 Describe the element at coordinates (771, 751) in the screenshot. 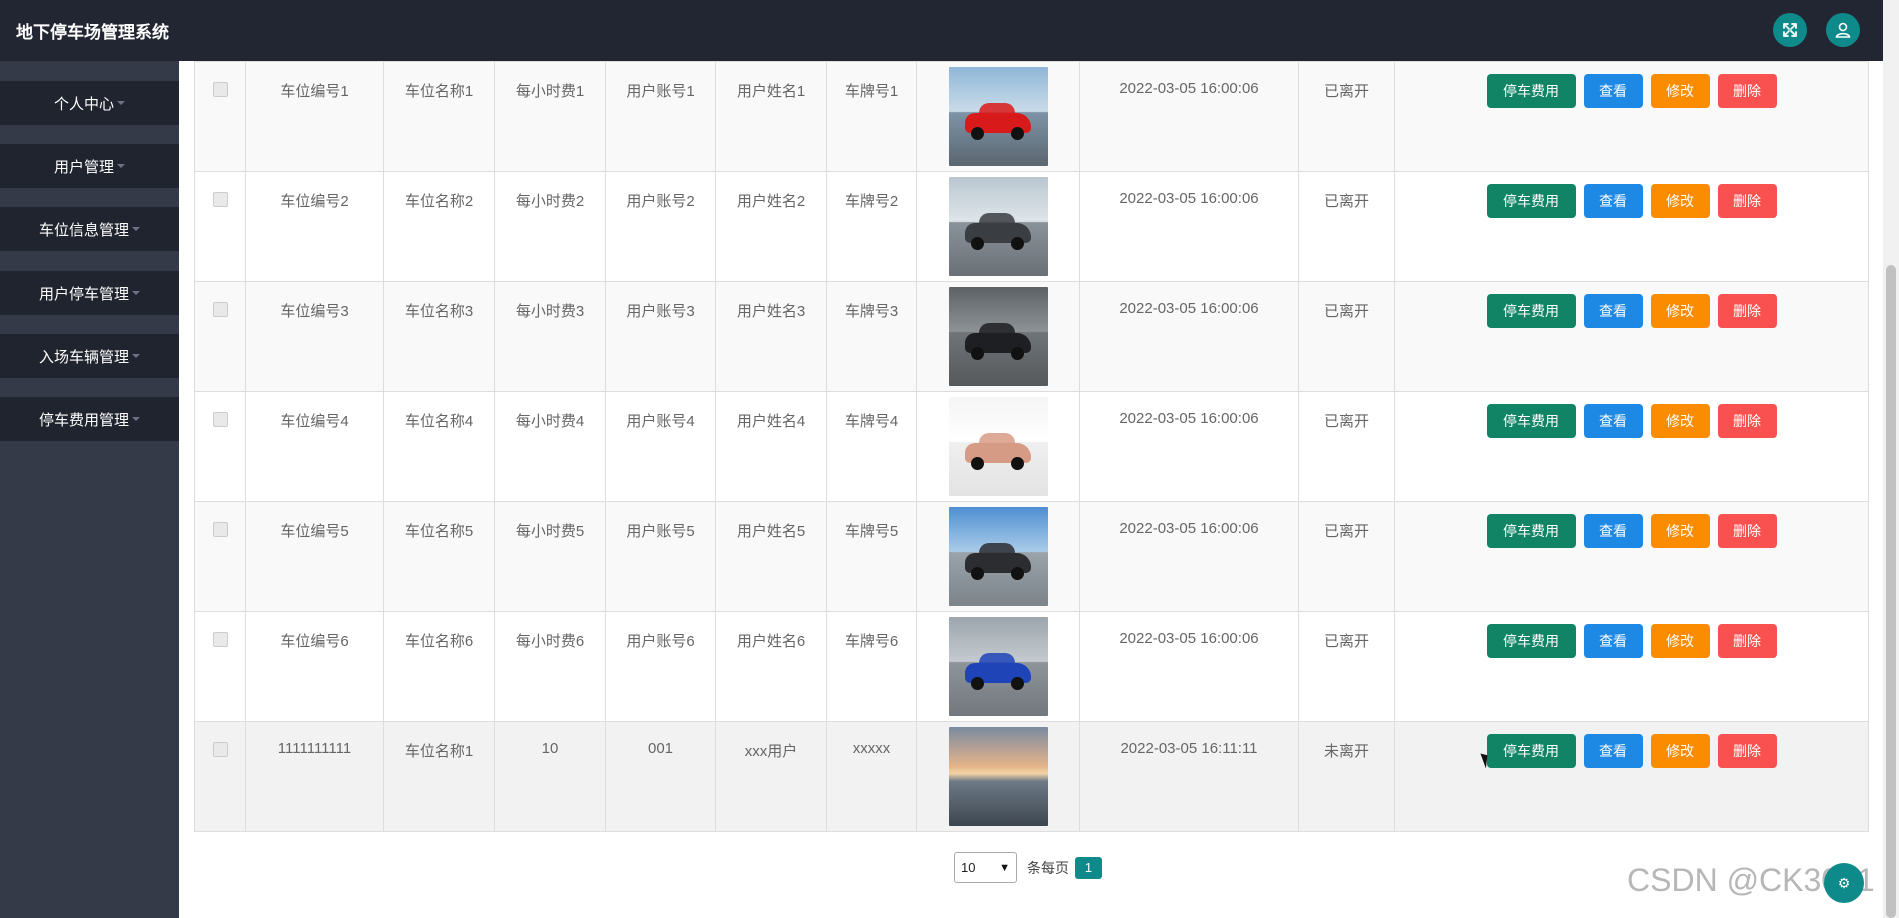

I see `cell-user-name: xxx用户` at that location.